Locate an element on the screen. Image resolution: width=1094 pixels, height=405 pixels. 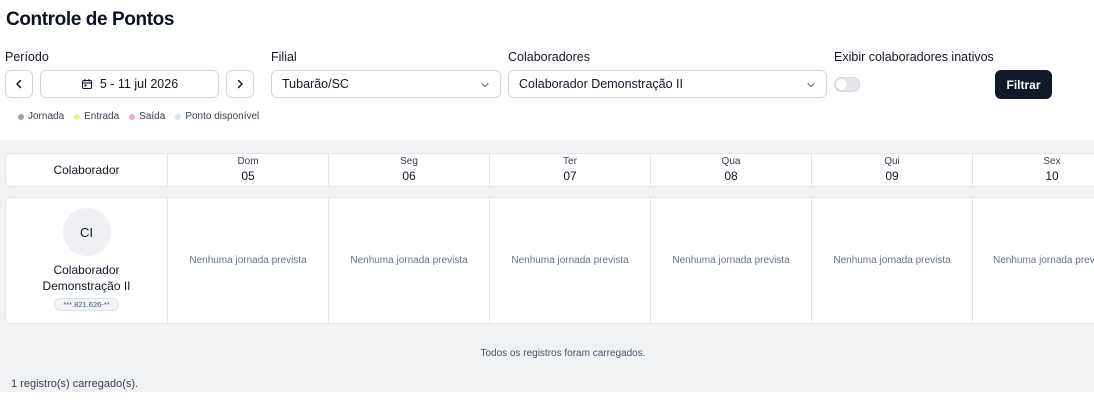
calendar-icon is located at coordinates (86, 84).